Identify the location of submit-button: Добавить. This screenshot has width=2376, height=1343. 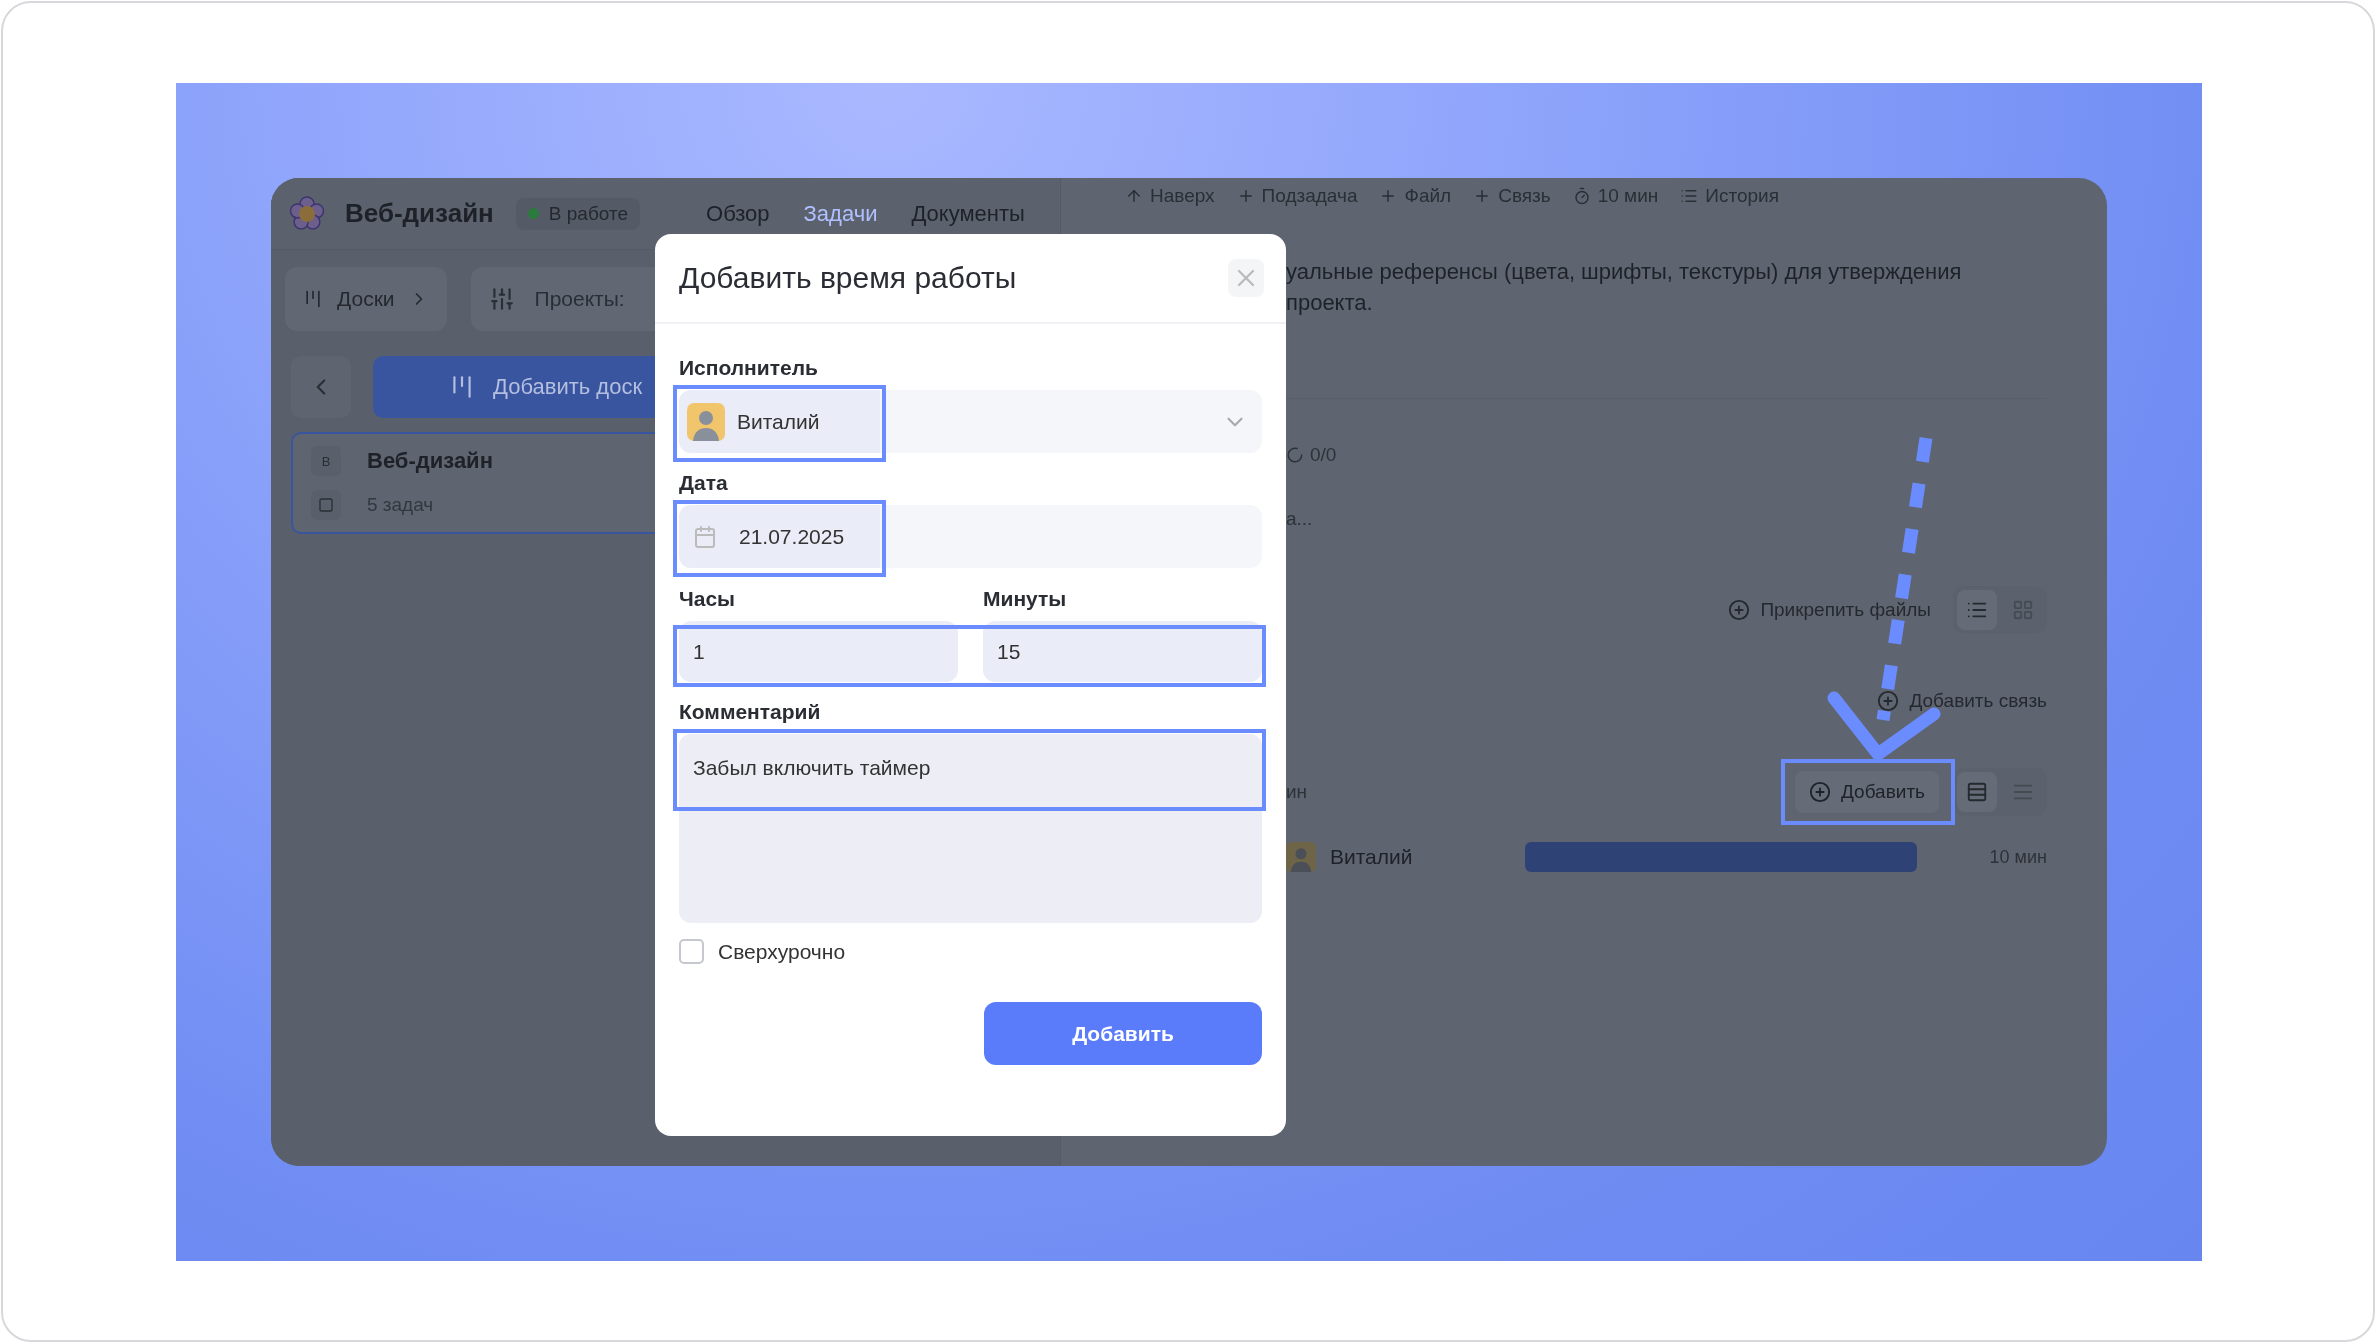
(1123, 1033).